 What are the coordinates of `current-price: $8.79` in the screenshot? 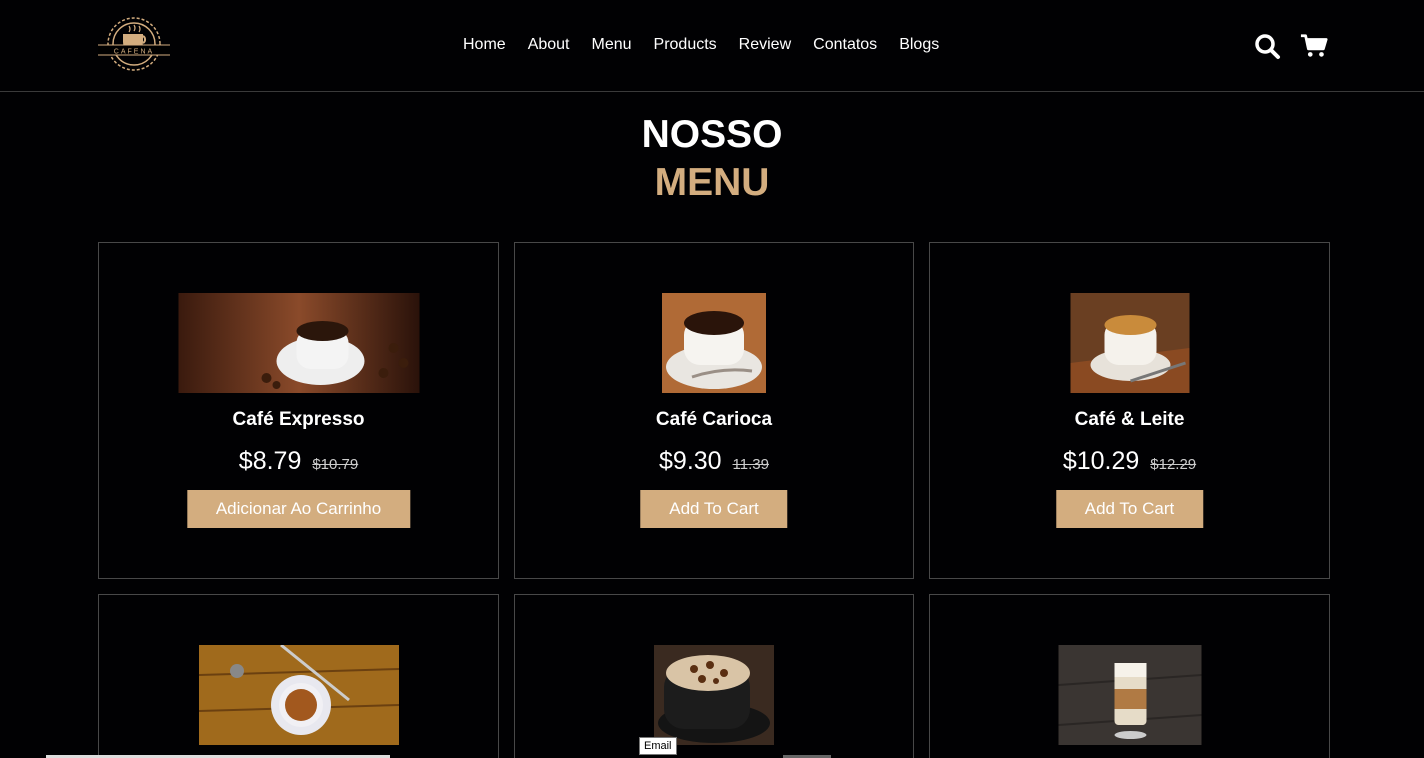 It's located at (270, 461).